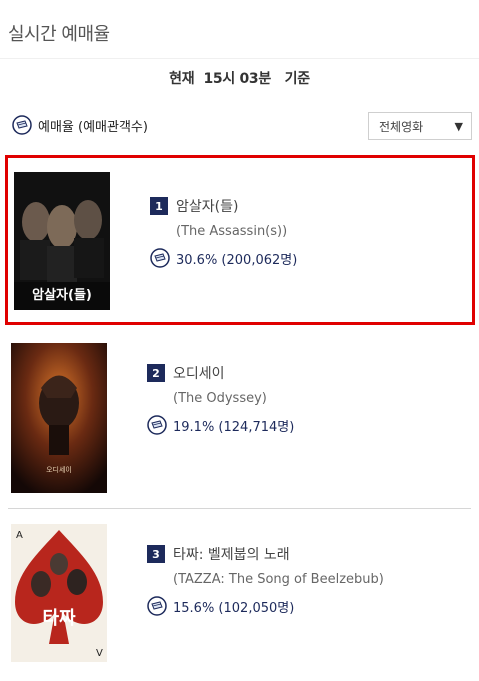 Image resolution: width=479 pixels, height=681 pixels. I want to click on rate-legend: 예매율 (예매관객수), so click(80, 125).